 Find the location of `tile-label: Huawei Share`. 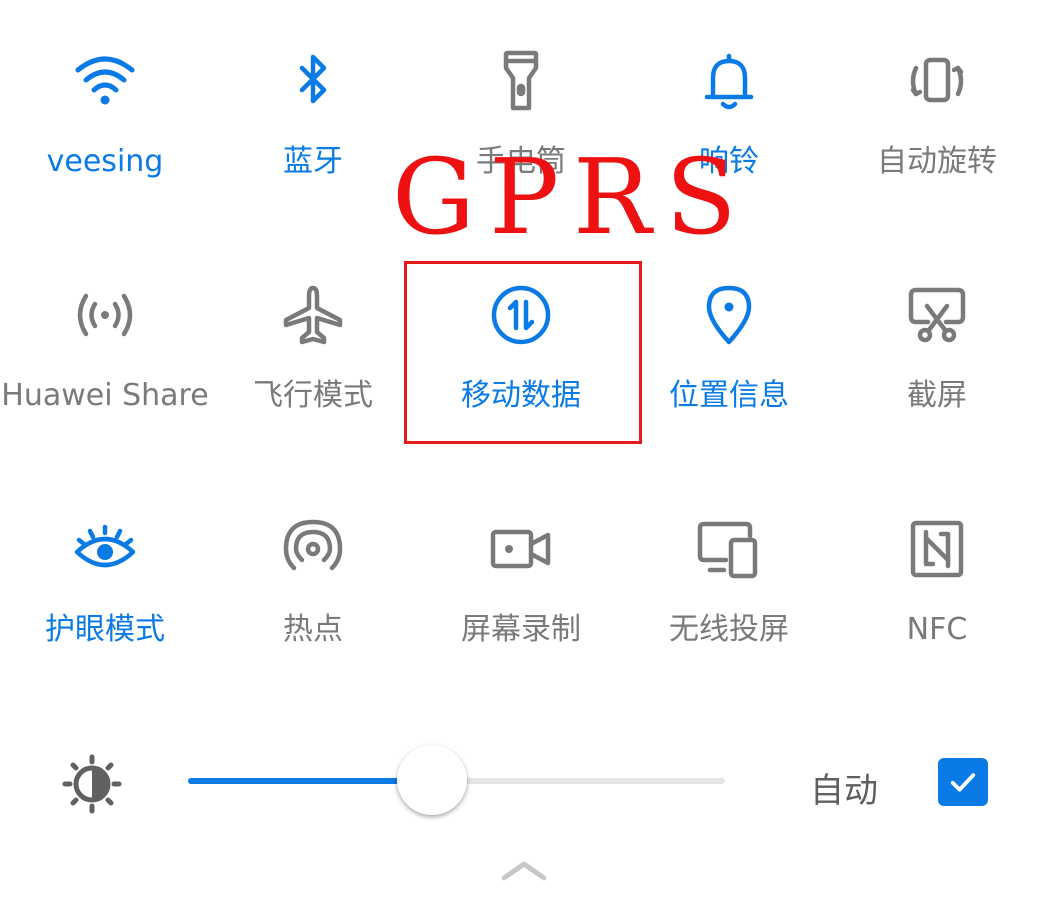

tile-label: Huawei Share is located at coordinates (105, 395).